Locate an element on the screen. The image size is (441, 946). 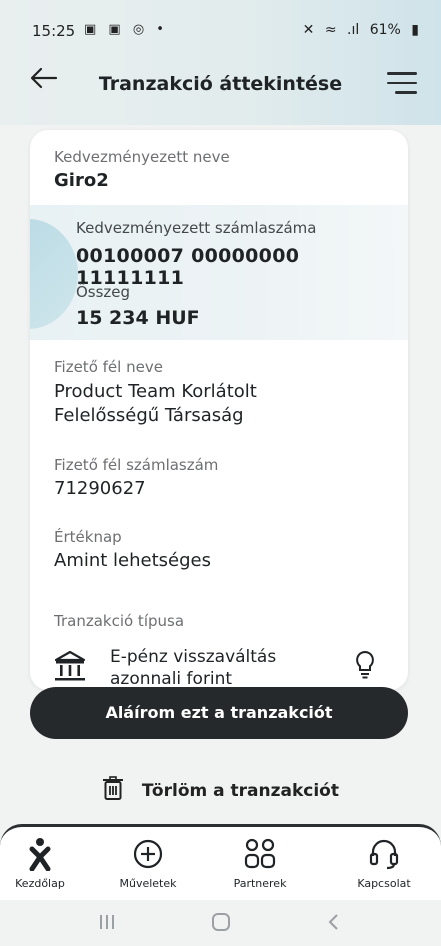
system-navigation-bar is located at coordinates (220, 923).